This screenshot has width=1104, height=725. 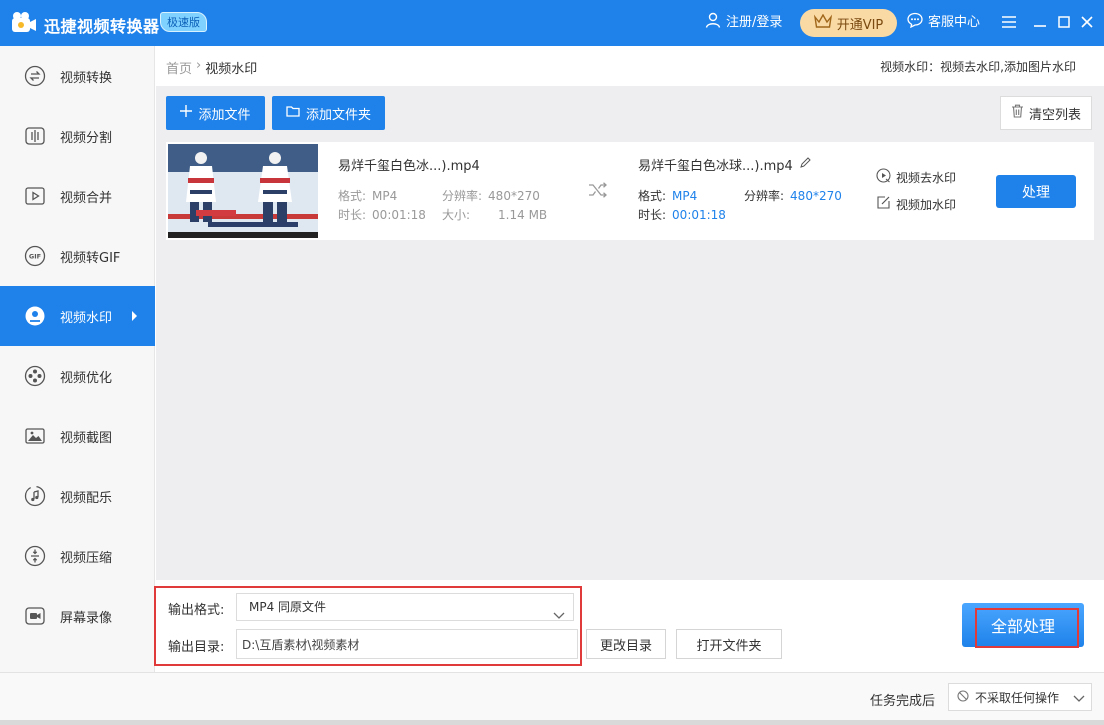 What do you see at coordinates (822, 22) in the screenshot?
I see `crown-icon` at bounding box center [822, 22].